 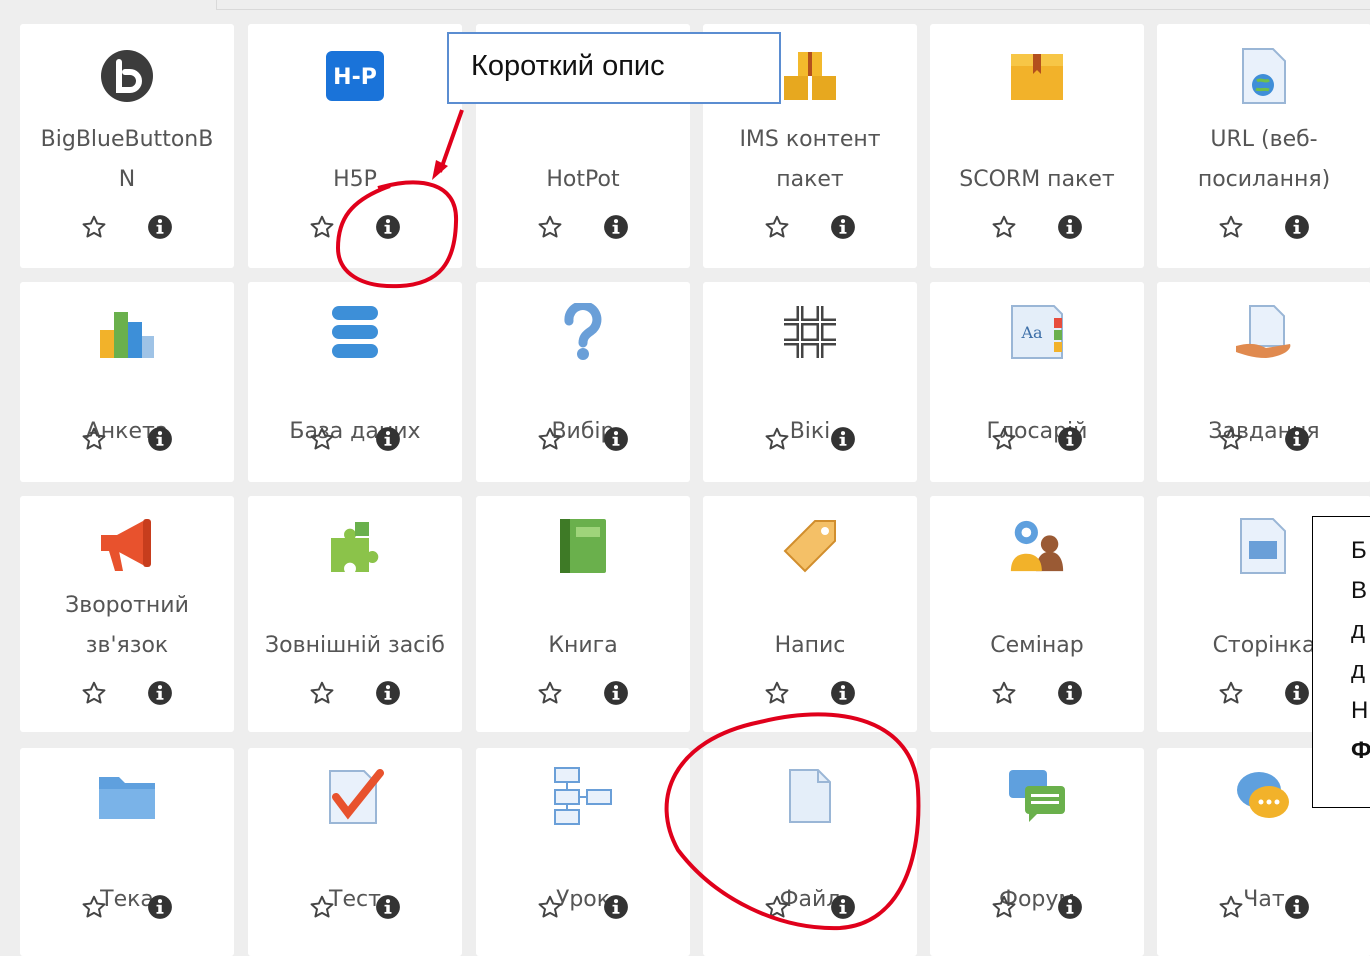 What do you see at coordinates (1360, 750) in the screenshot?
I see `side-note-line: Ф` at bounding box center [1360, 750].